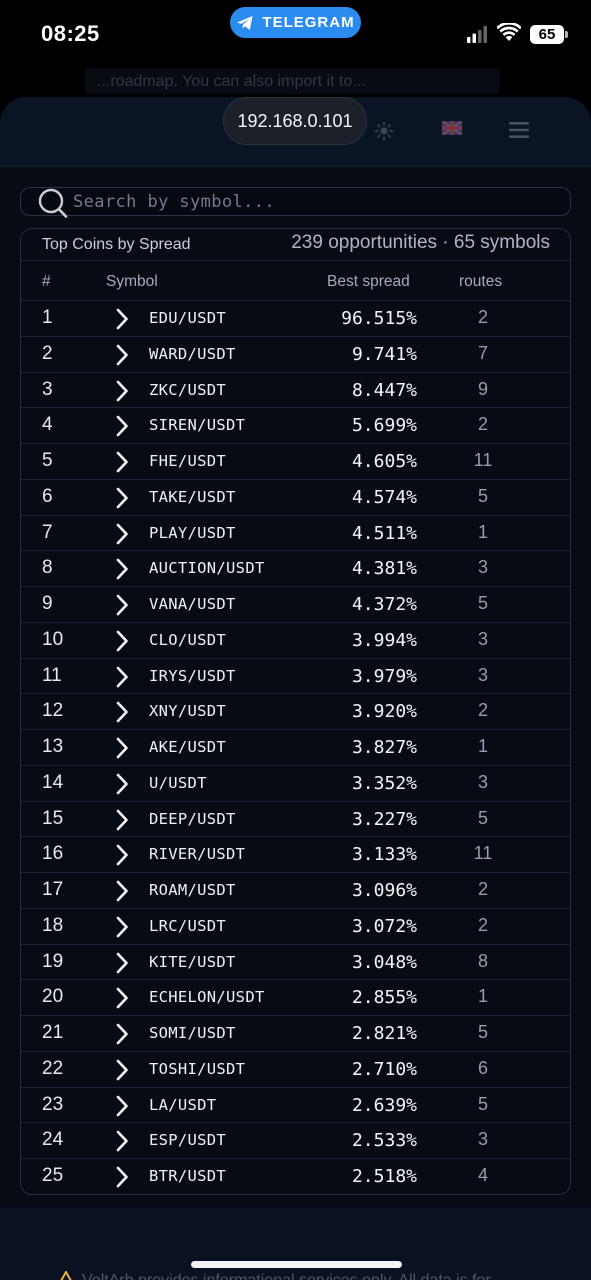 This screenshot has width=591, height=1280. I want to click on row-best-spread: 2.855%, so click(384, 998).